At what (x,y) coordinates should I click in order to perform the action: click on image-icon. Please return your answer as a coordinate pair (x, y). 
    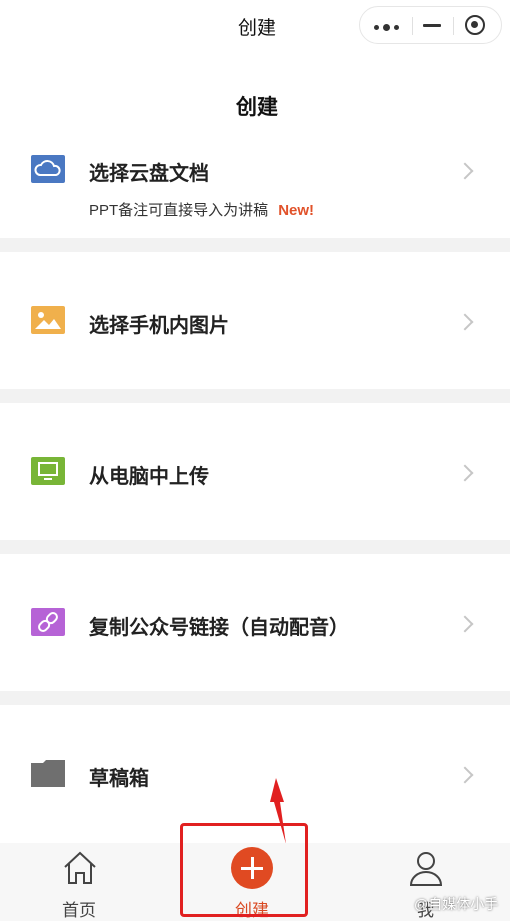
    Looking at the image, I should click on (48, 320).